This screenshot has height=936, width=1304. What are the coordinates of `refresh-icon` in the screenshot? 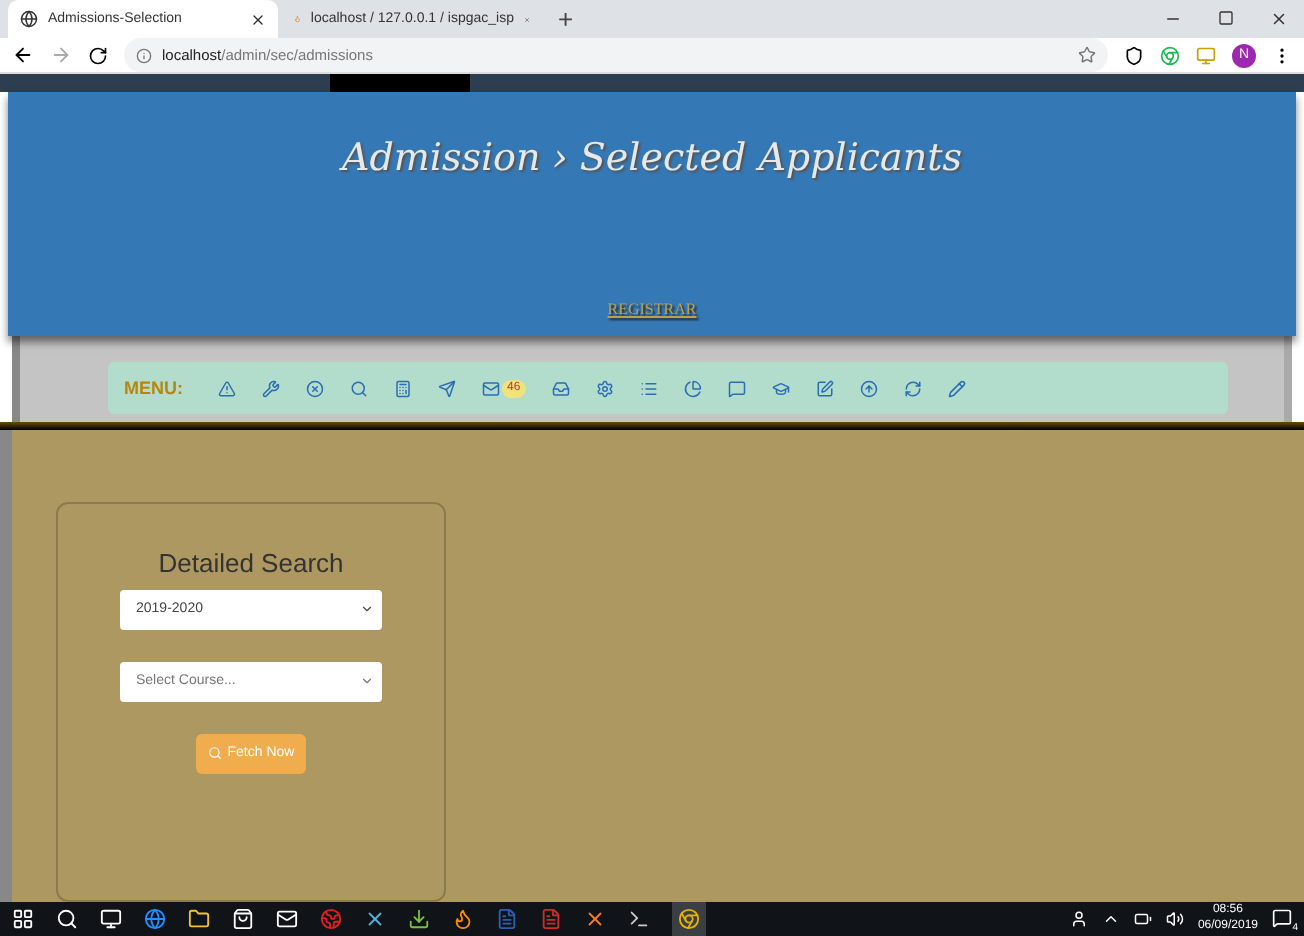 It's located at (913, 388).